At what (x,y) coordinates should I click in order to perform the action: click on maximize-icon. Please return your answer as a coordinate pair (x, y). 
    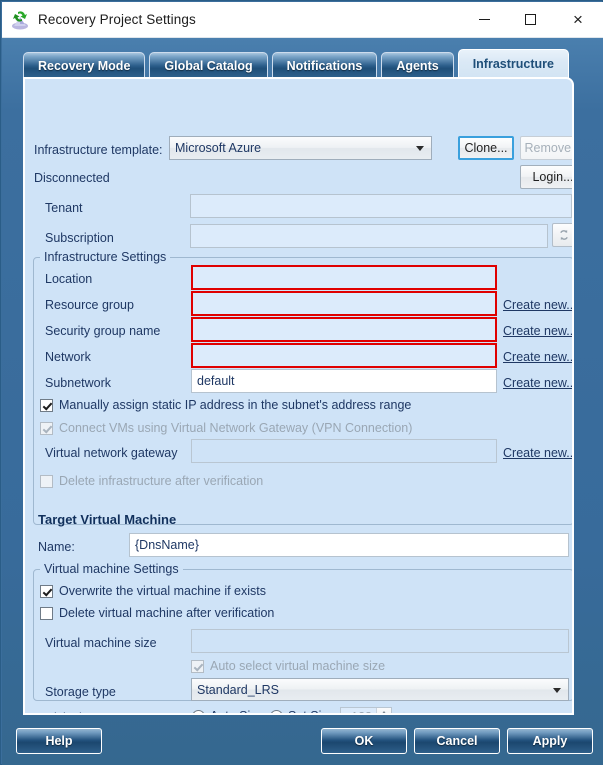
    Looking at the image, I should click on (530, 19).